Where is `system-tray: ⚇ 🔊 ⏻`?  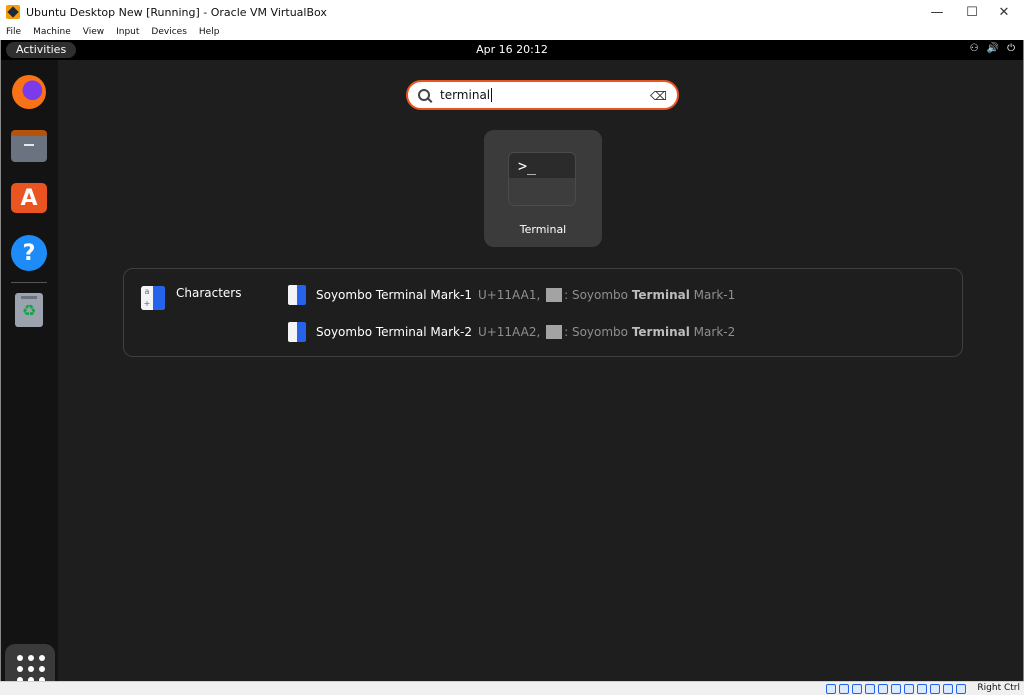
system-tray: ⚇ 🔊 ⏻ is located at coordinates (992, 48).